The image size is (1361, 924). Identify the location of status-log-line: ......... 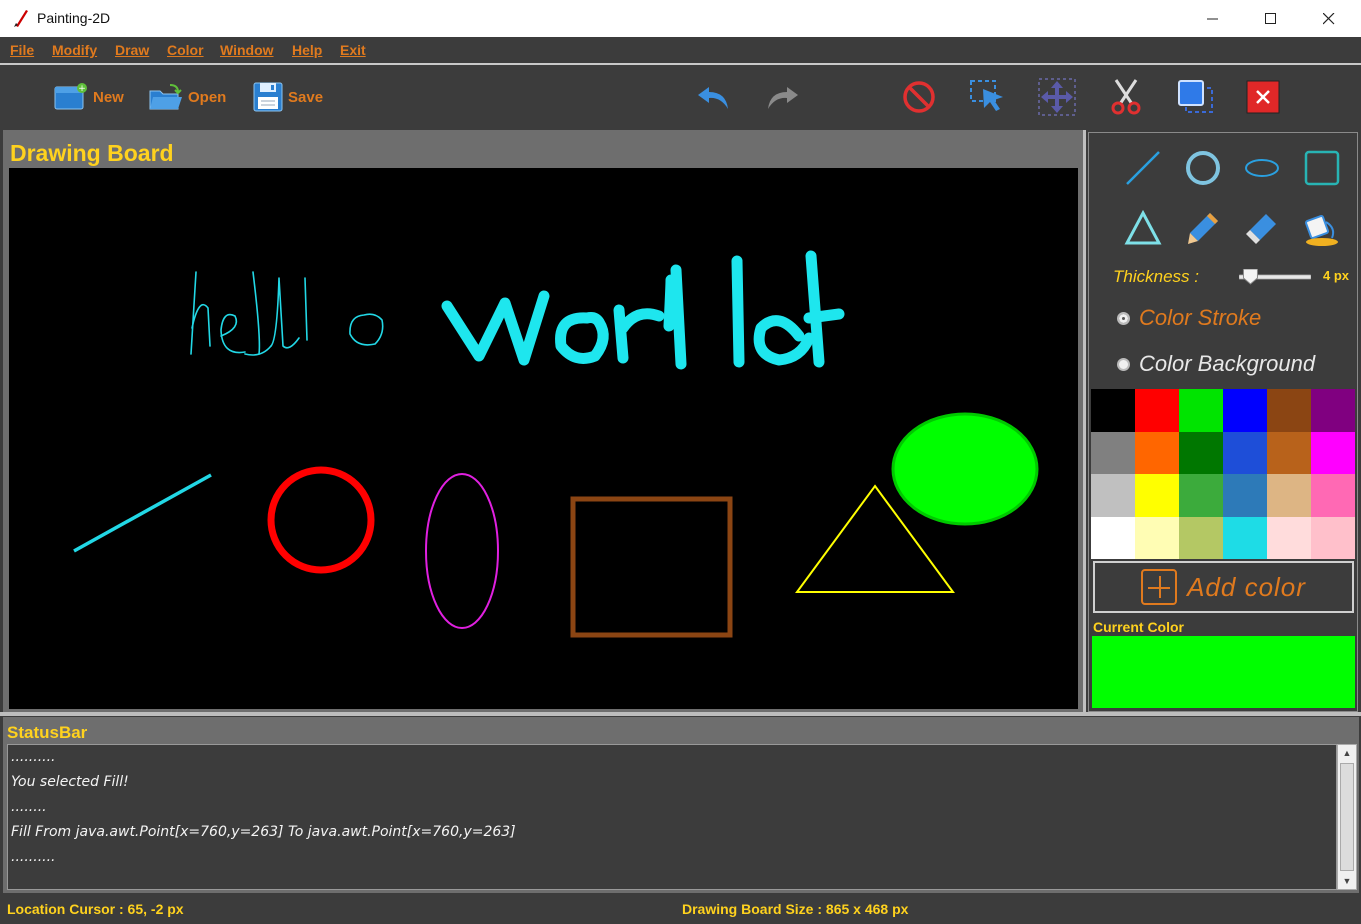
(29, 807).